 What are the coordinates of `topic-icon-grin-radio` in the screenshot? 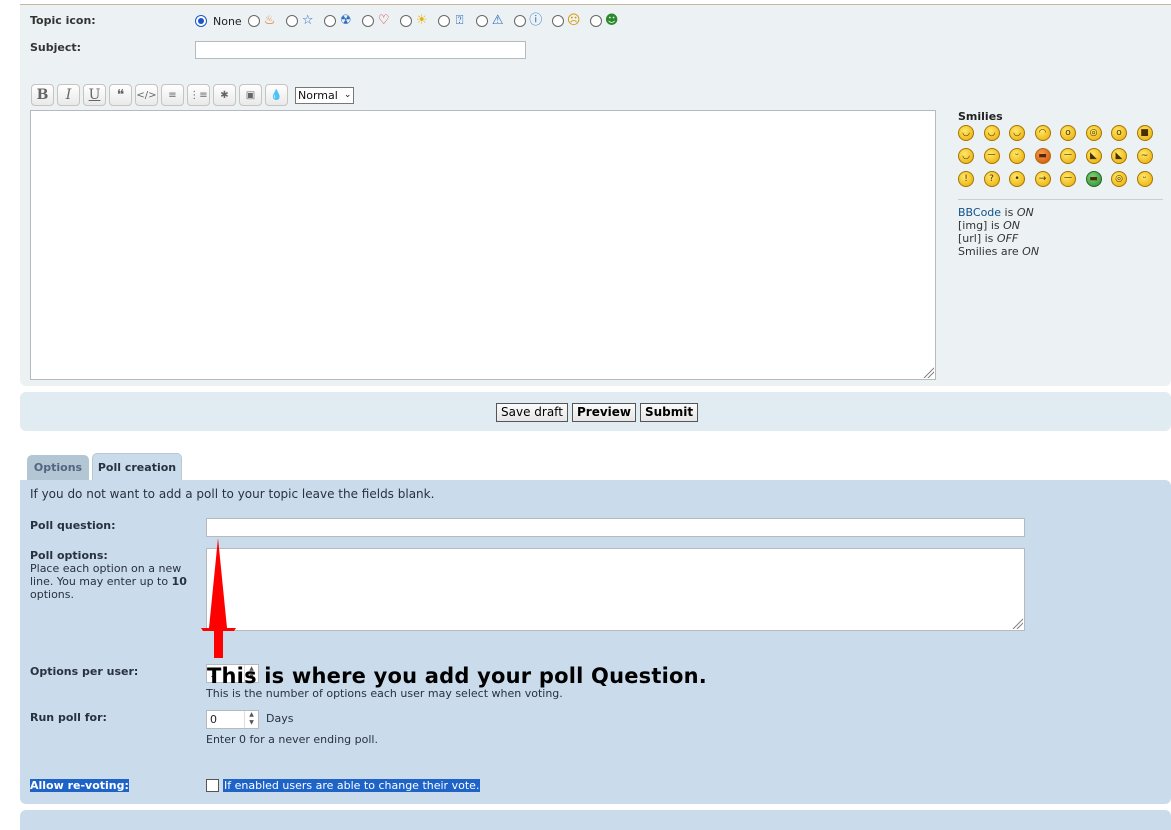 It's located at (595, 21).